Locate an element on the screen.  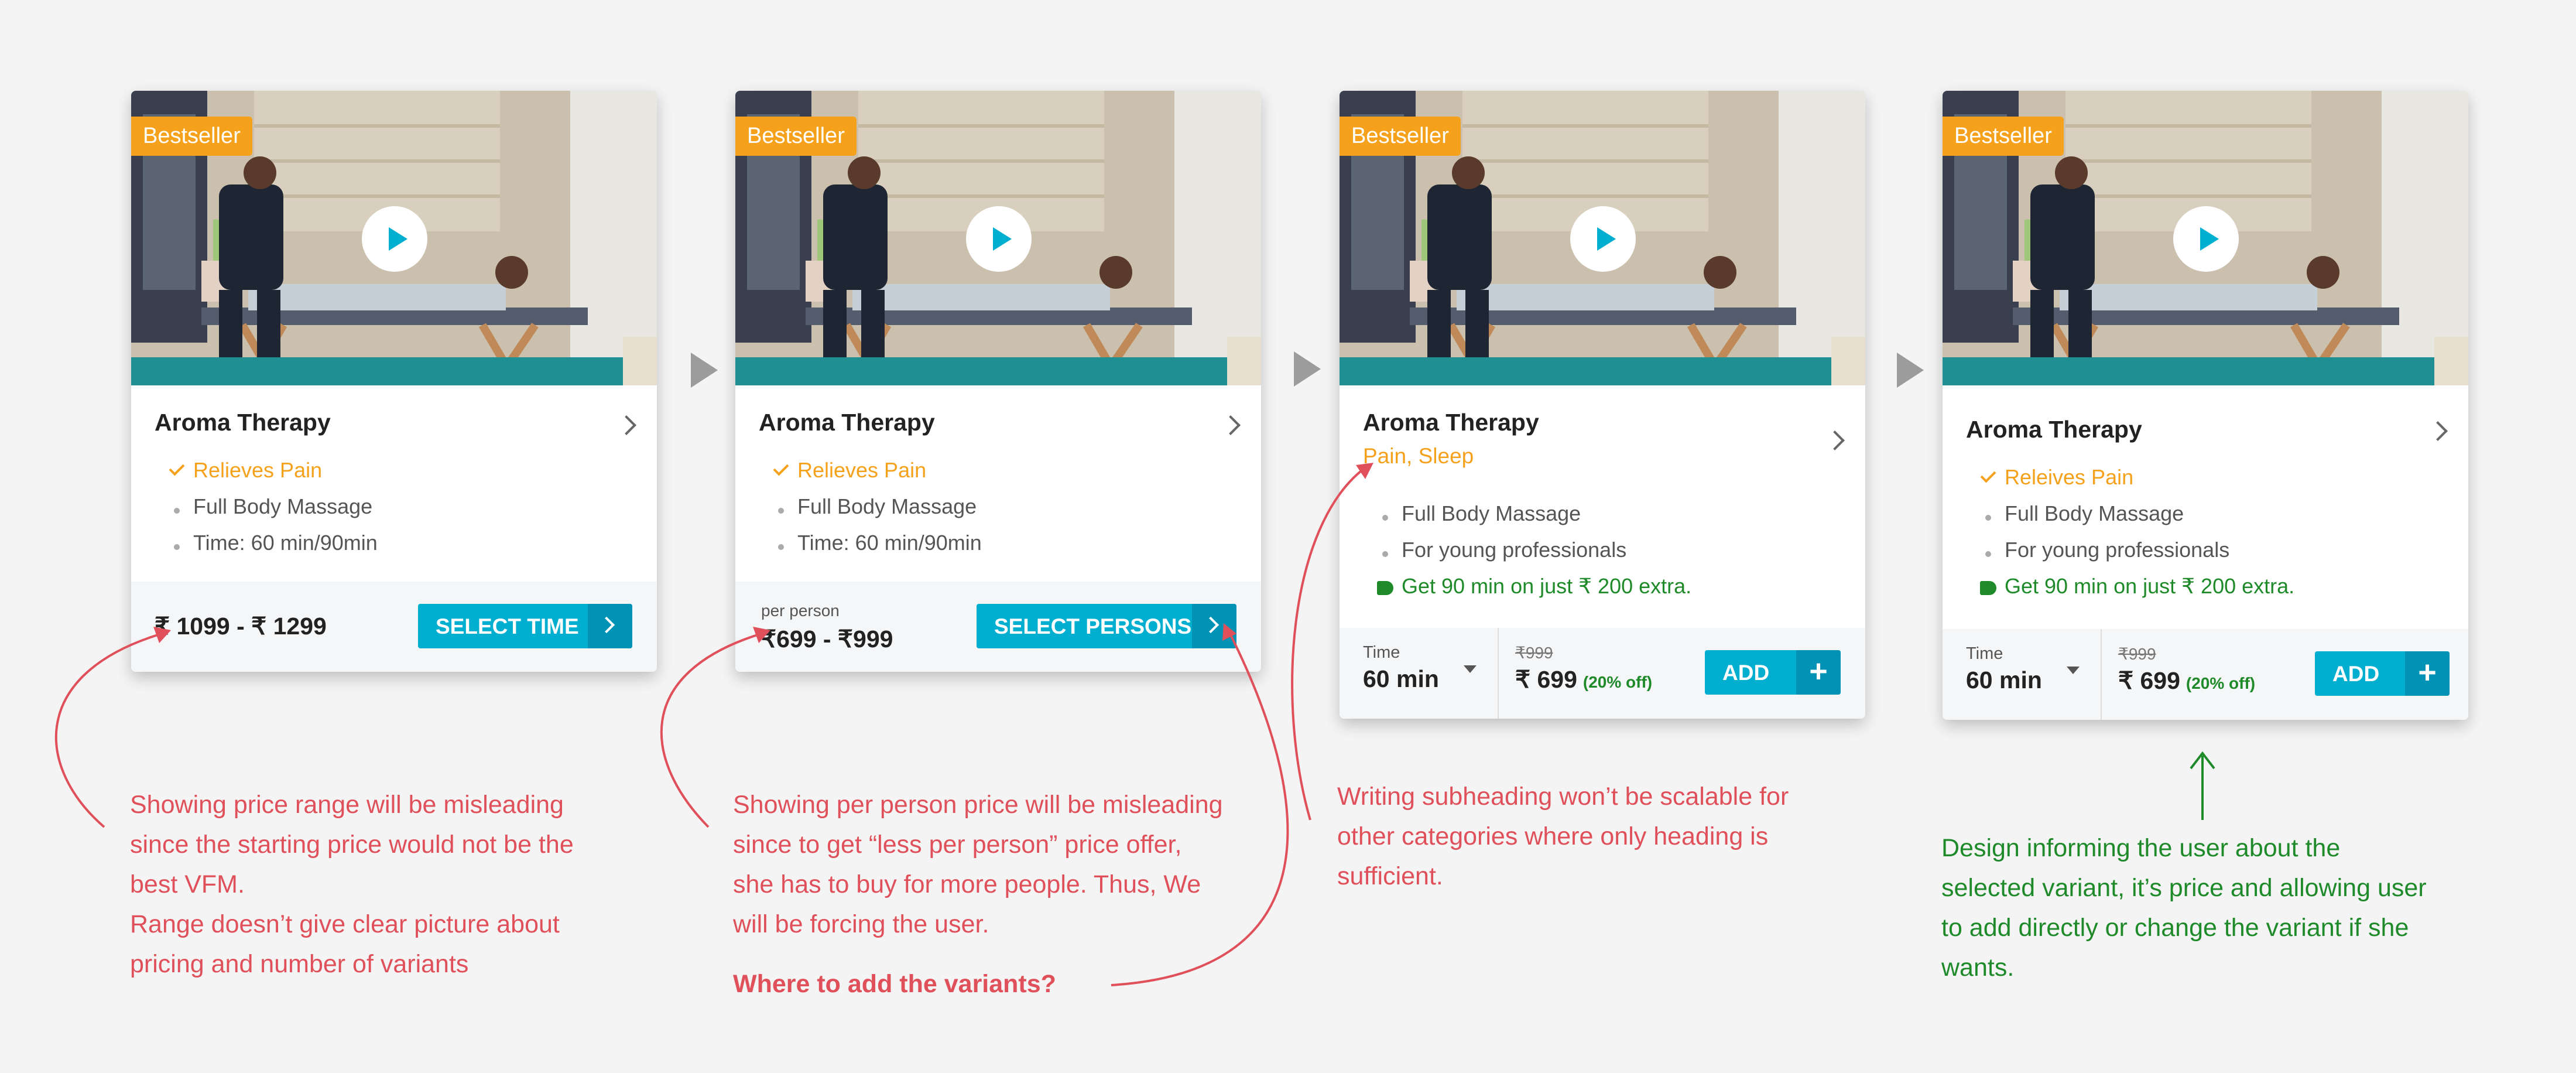
arrow-subheading is located at coordinates (1328, 644).